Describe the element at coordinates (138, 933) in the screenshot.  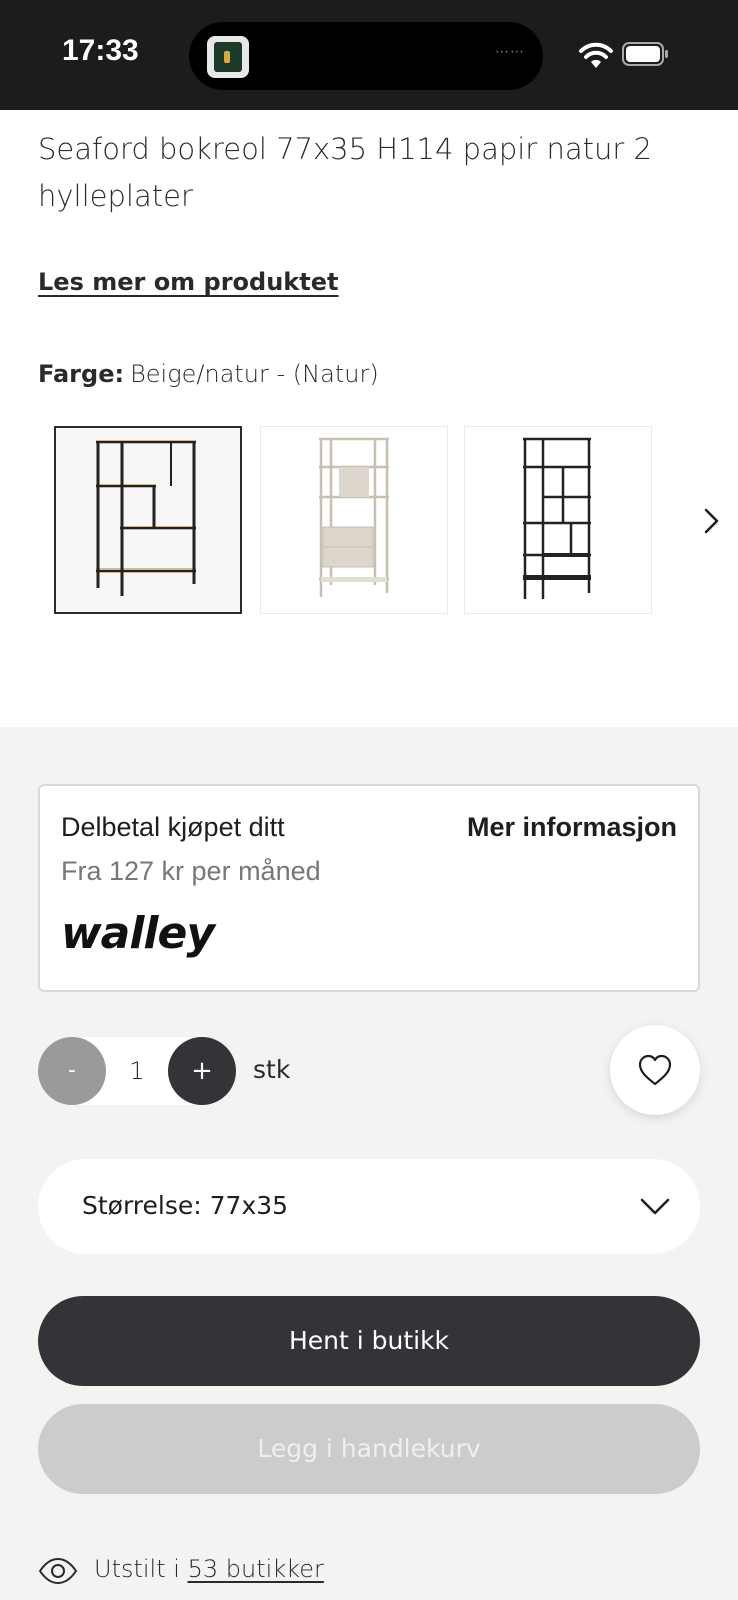
I see `walley-logo: walley` at that location.